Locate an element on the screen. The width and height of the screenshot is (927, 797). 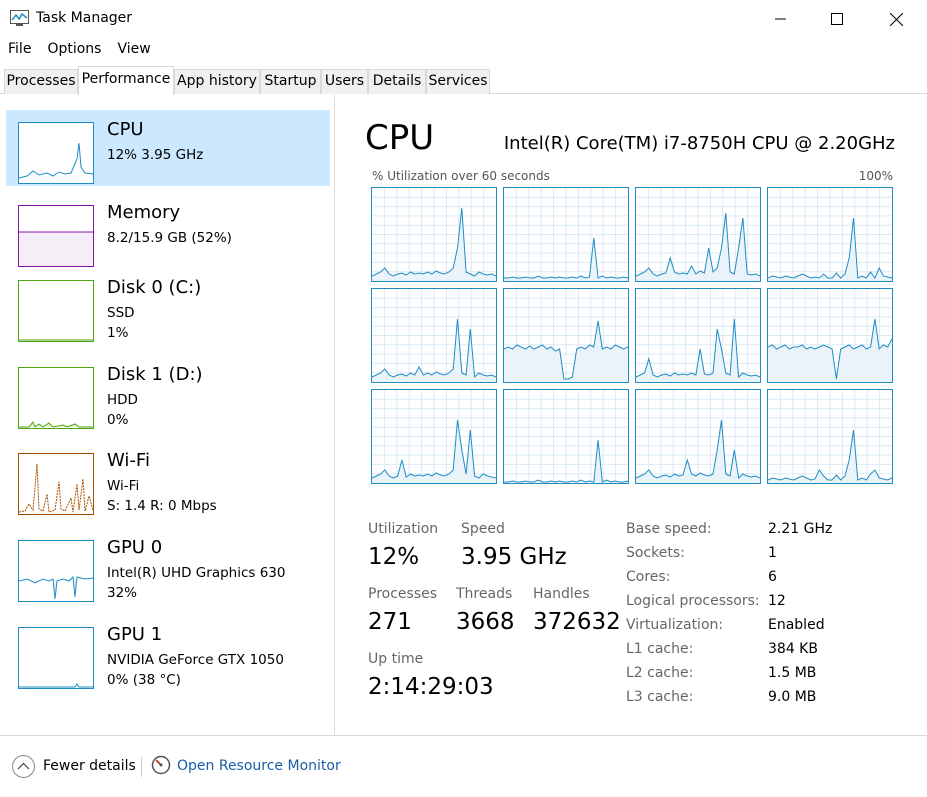
open-resource-monitor-link: Open Resource Monitor is located at coordinates (259, 766).